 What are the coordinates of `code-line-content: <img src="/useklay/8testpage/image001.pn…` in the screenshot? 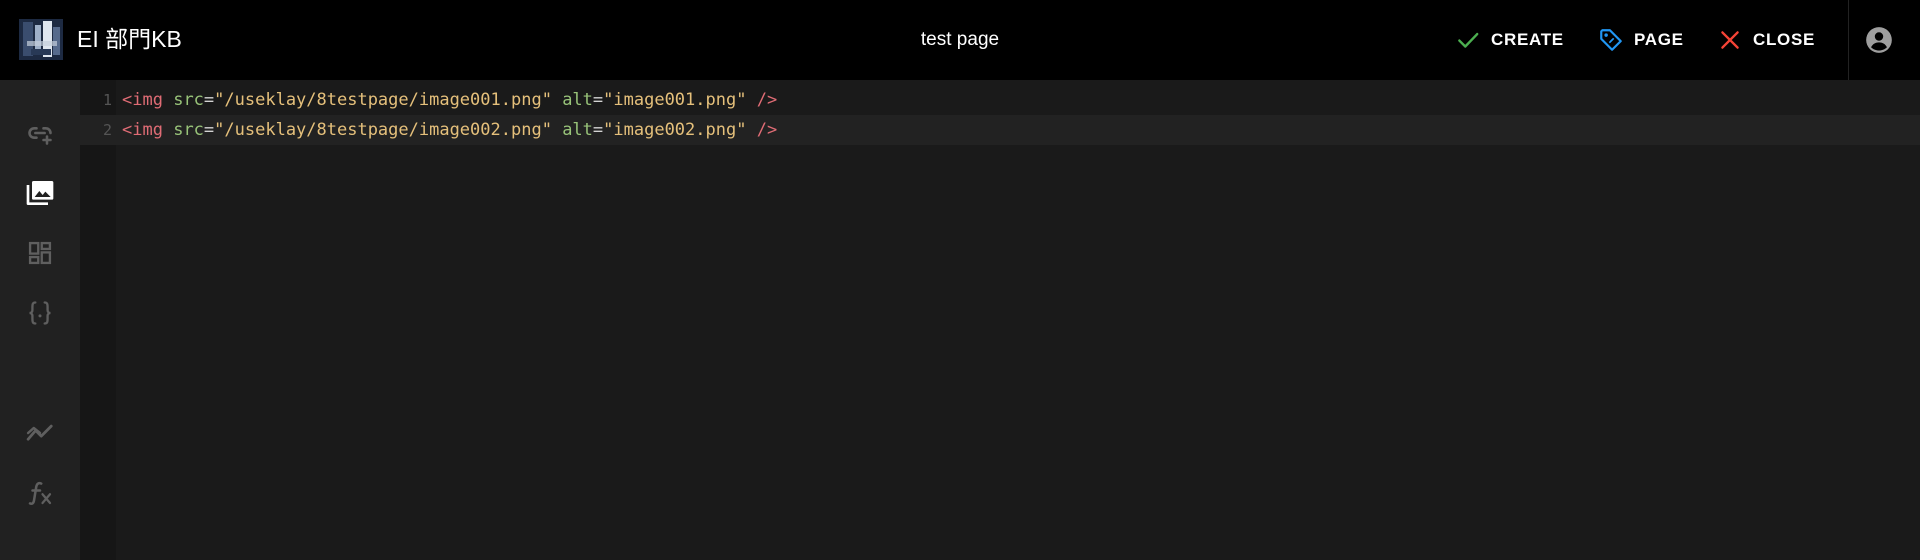 It's located at (449, 100).